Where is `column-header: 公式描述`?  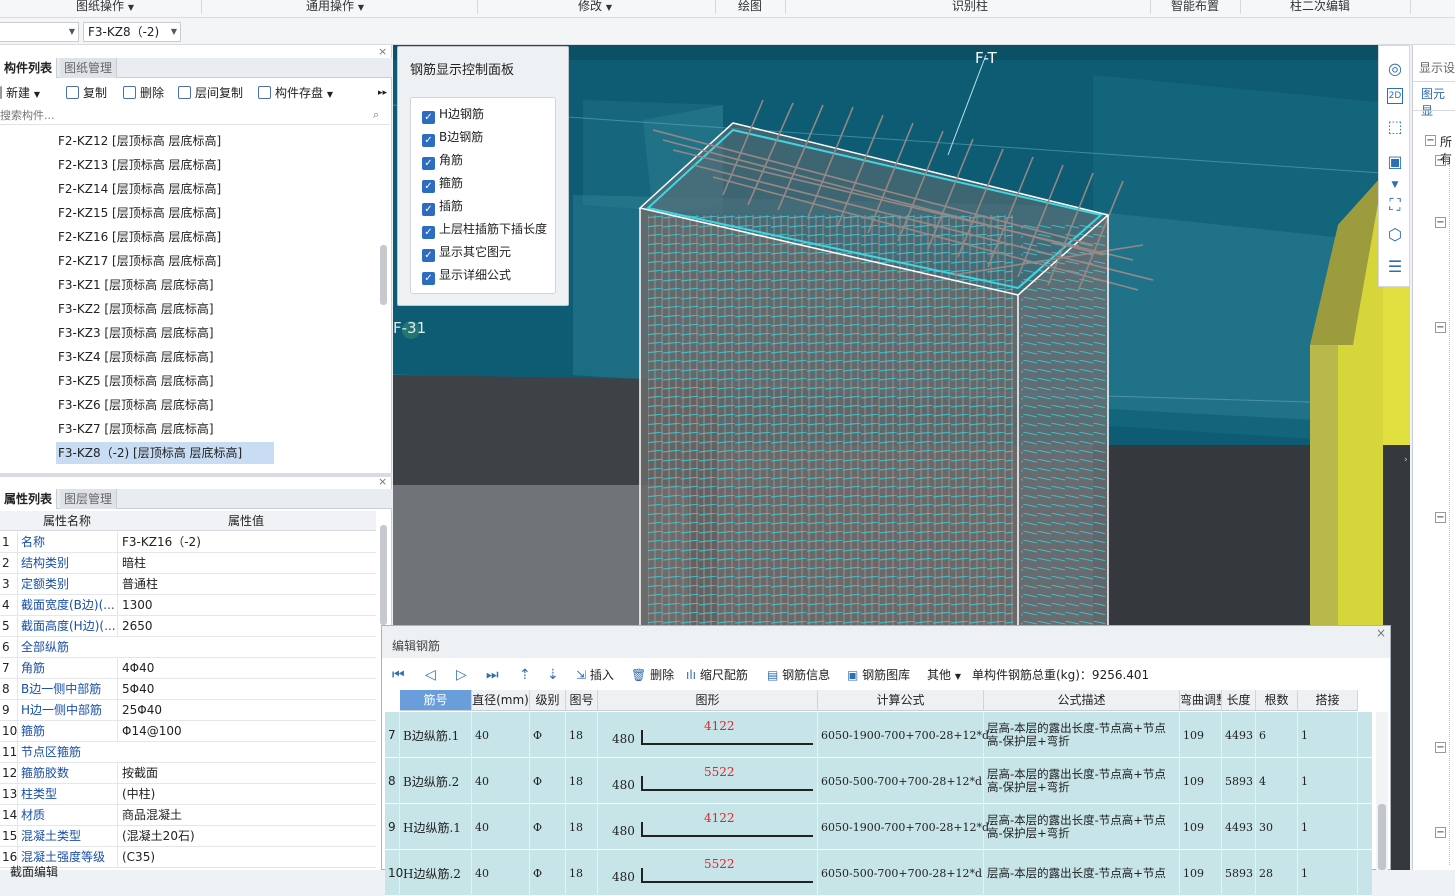 column-header: 公式描述 is located at coordinates (1082, 700).